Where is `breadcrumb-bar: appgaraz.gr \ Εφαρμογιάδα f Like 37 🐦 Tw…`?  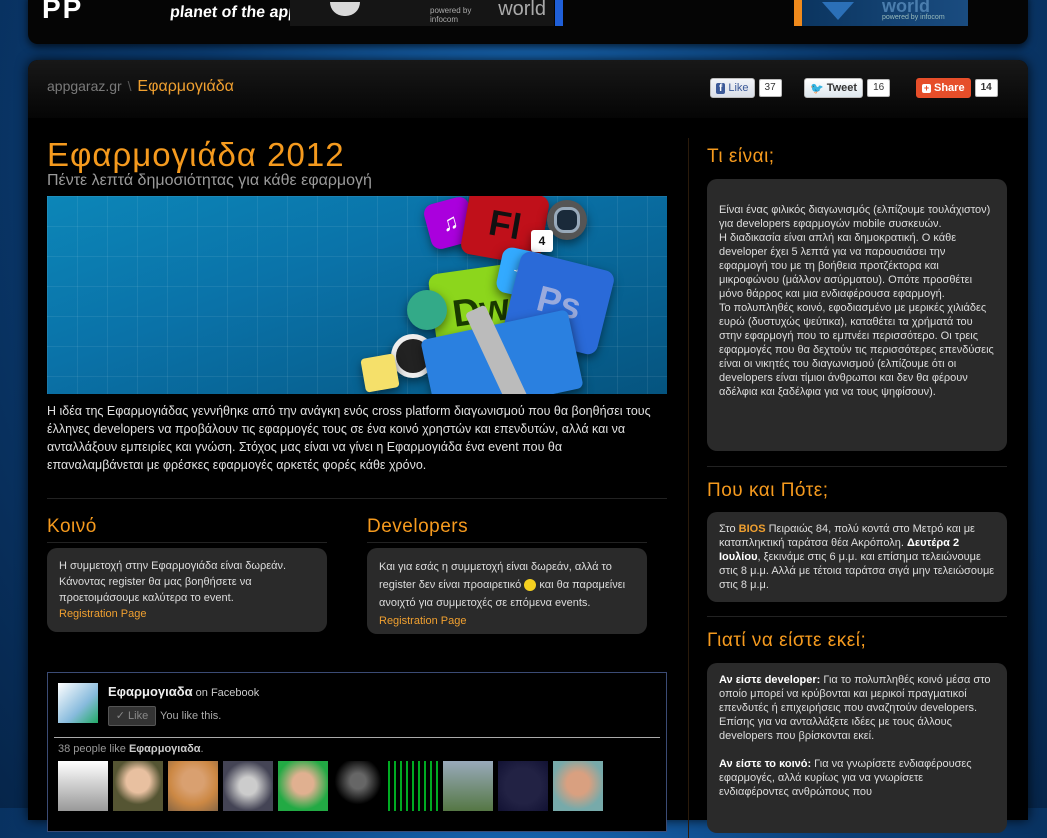
breadcrumb-bar: appgaraz.gr \ Εφαρμογιάδα f Like 37 🐦 Tw… is located at coordinates (528, 89).